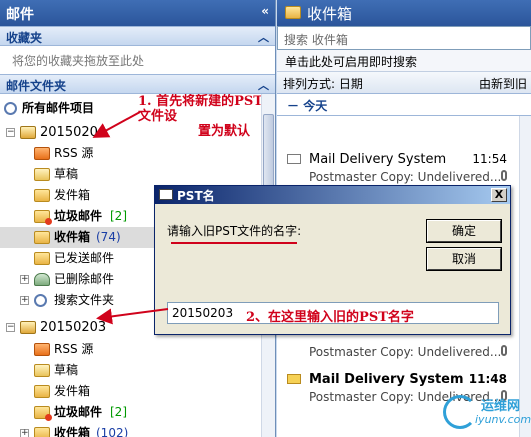 This screenshot has height=437, width=531. What do you see at coordinates (10, 108) in the screenshot?
I see `search-icon` at bounding box center [10, 108].